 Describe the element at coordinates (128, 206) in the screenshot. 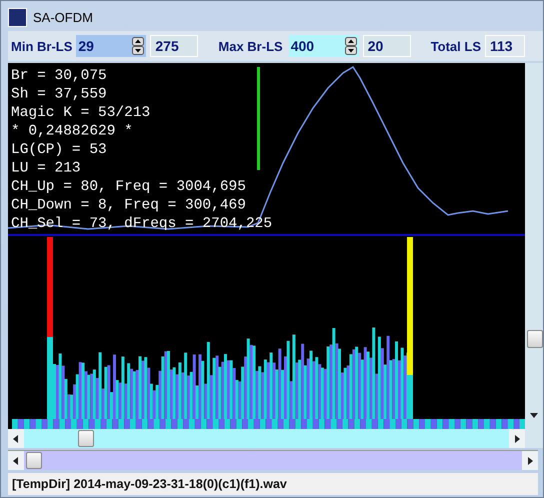

I see `readout-text: CH_Down = 8, Freq = 300,469` at that location.